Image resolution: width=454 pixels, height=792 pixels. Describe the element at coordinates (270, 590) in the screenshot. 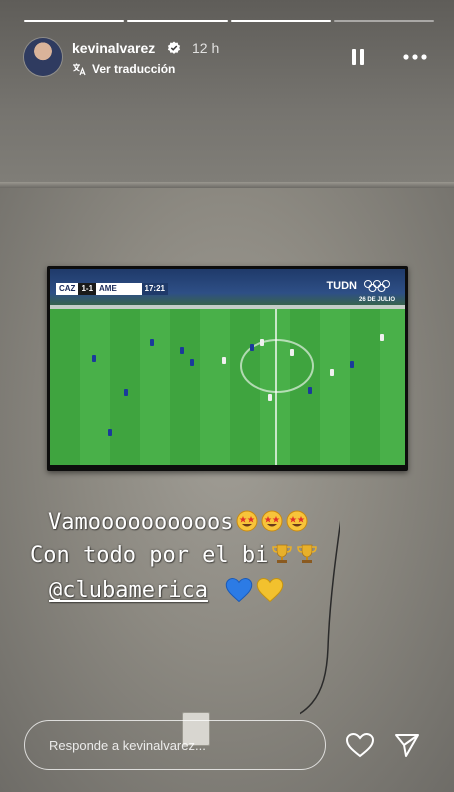

I see `yellow-heart-emoji` at that location.